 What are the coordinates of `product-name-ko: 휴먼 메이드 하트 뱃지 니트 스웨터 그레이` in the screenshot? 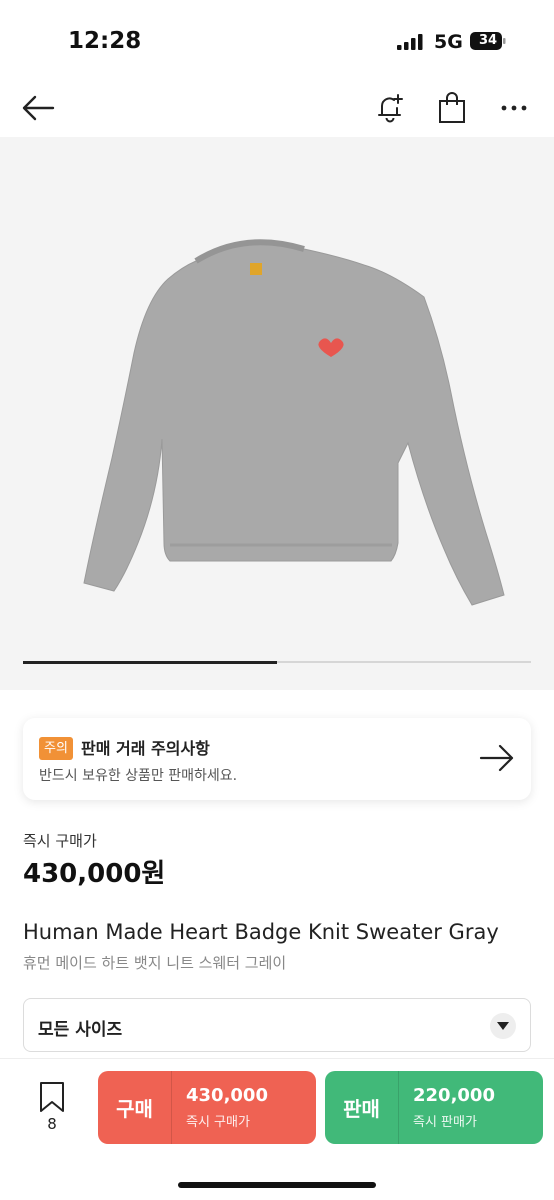 It's located at (155, 963).